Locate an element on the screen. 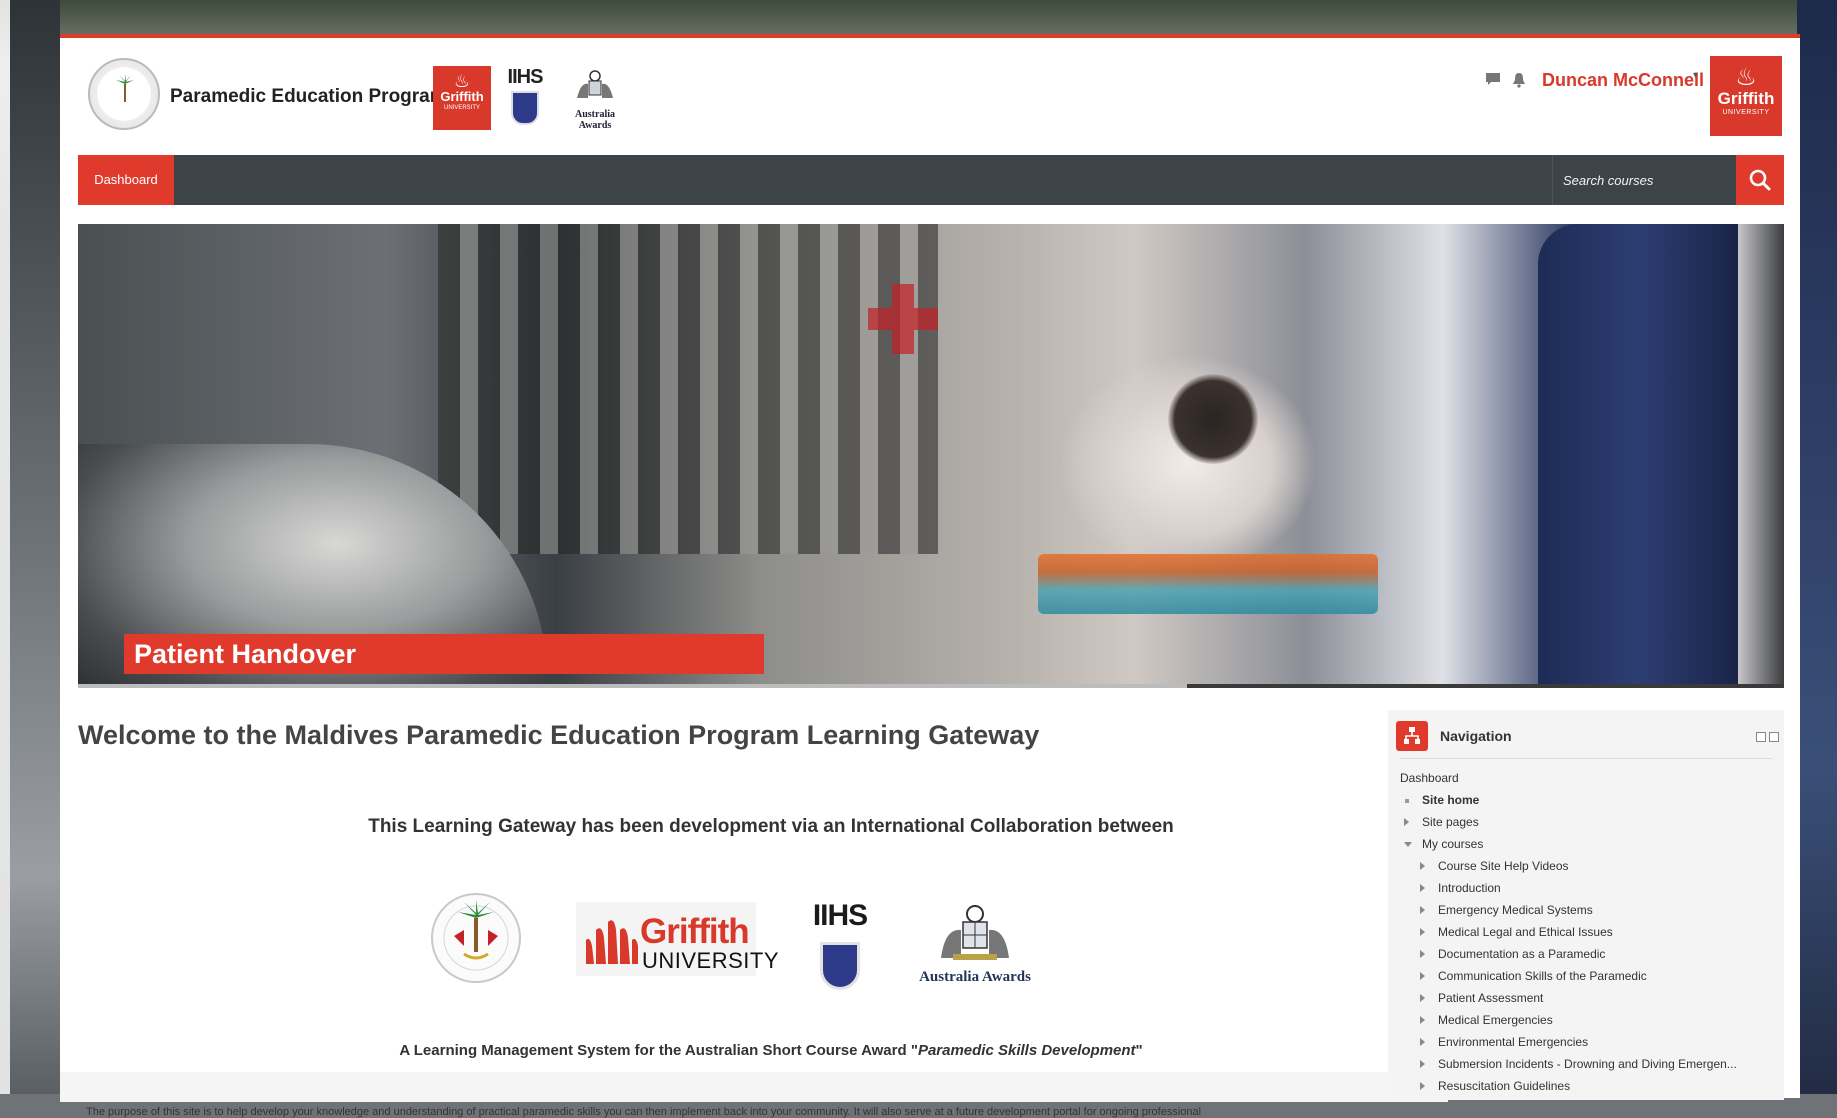 This screenshot has width=1837, height=1118. nav-item-label: Site home is located at coordinates (1451, 800).